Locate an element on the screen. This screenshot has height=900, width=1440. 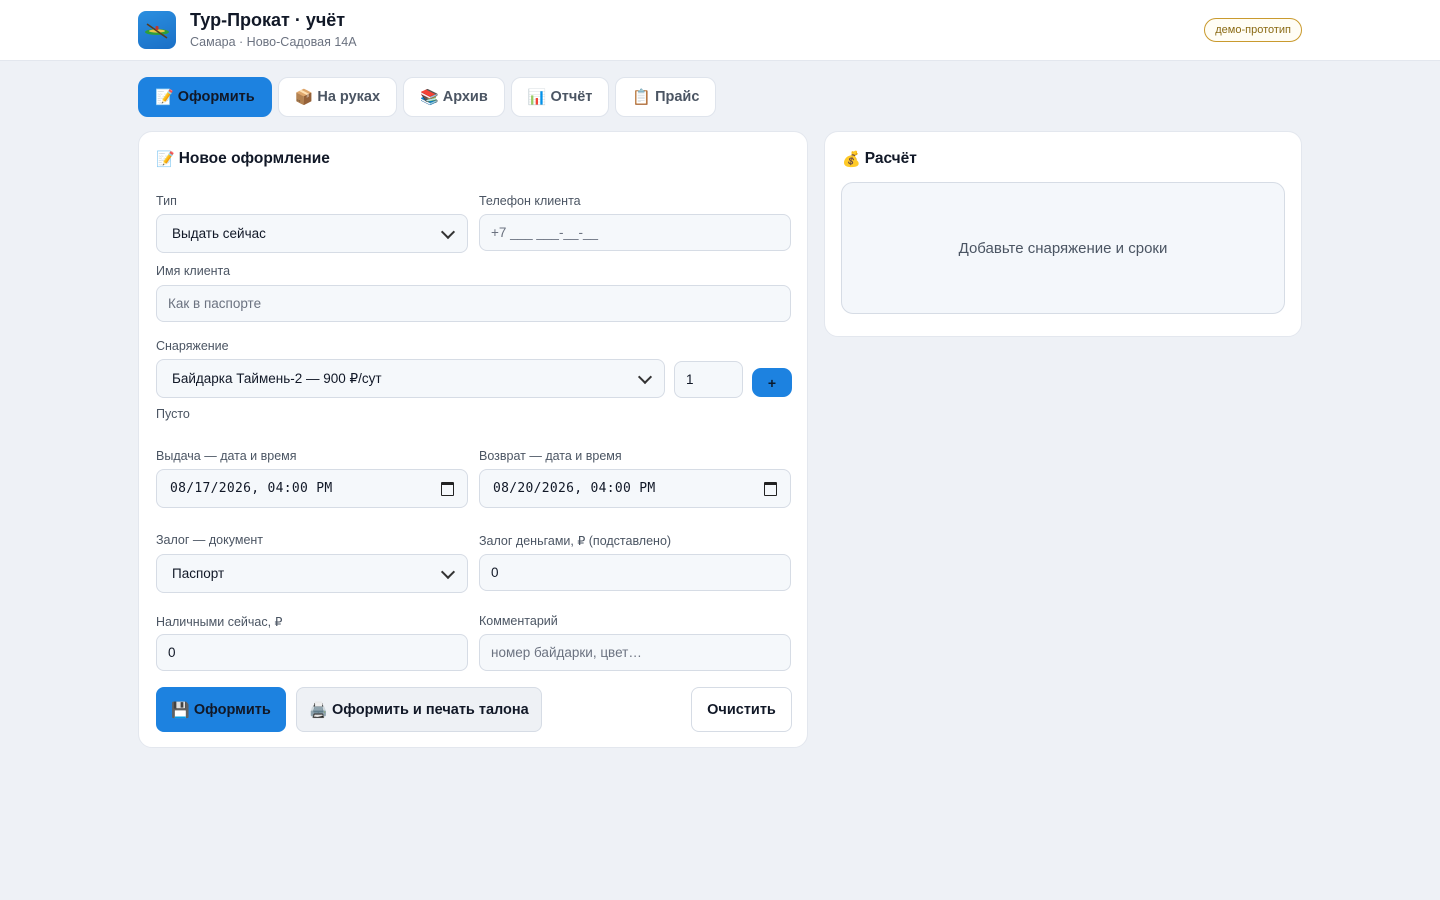
card-title: 📝 Новое оформление is located at coordinates (243, 159).